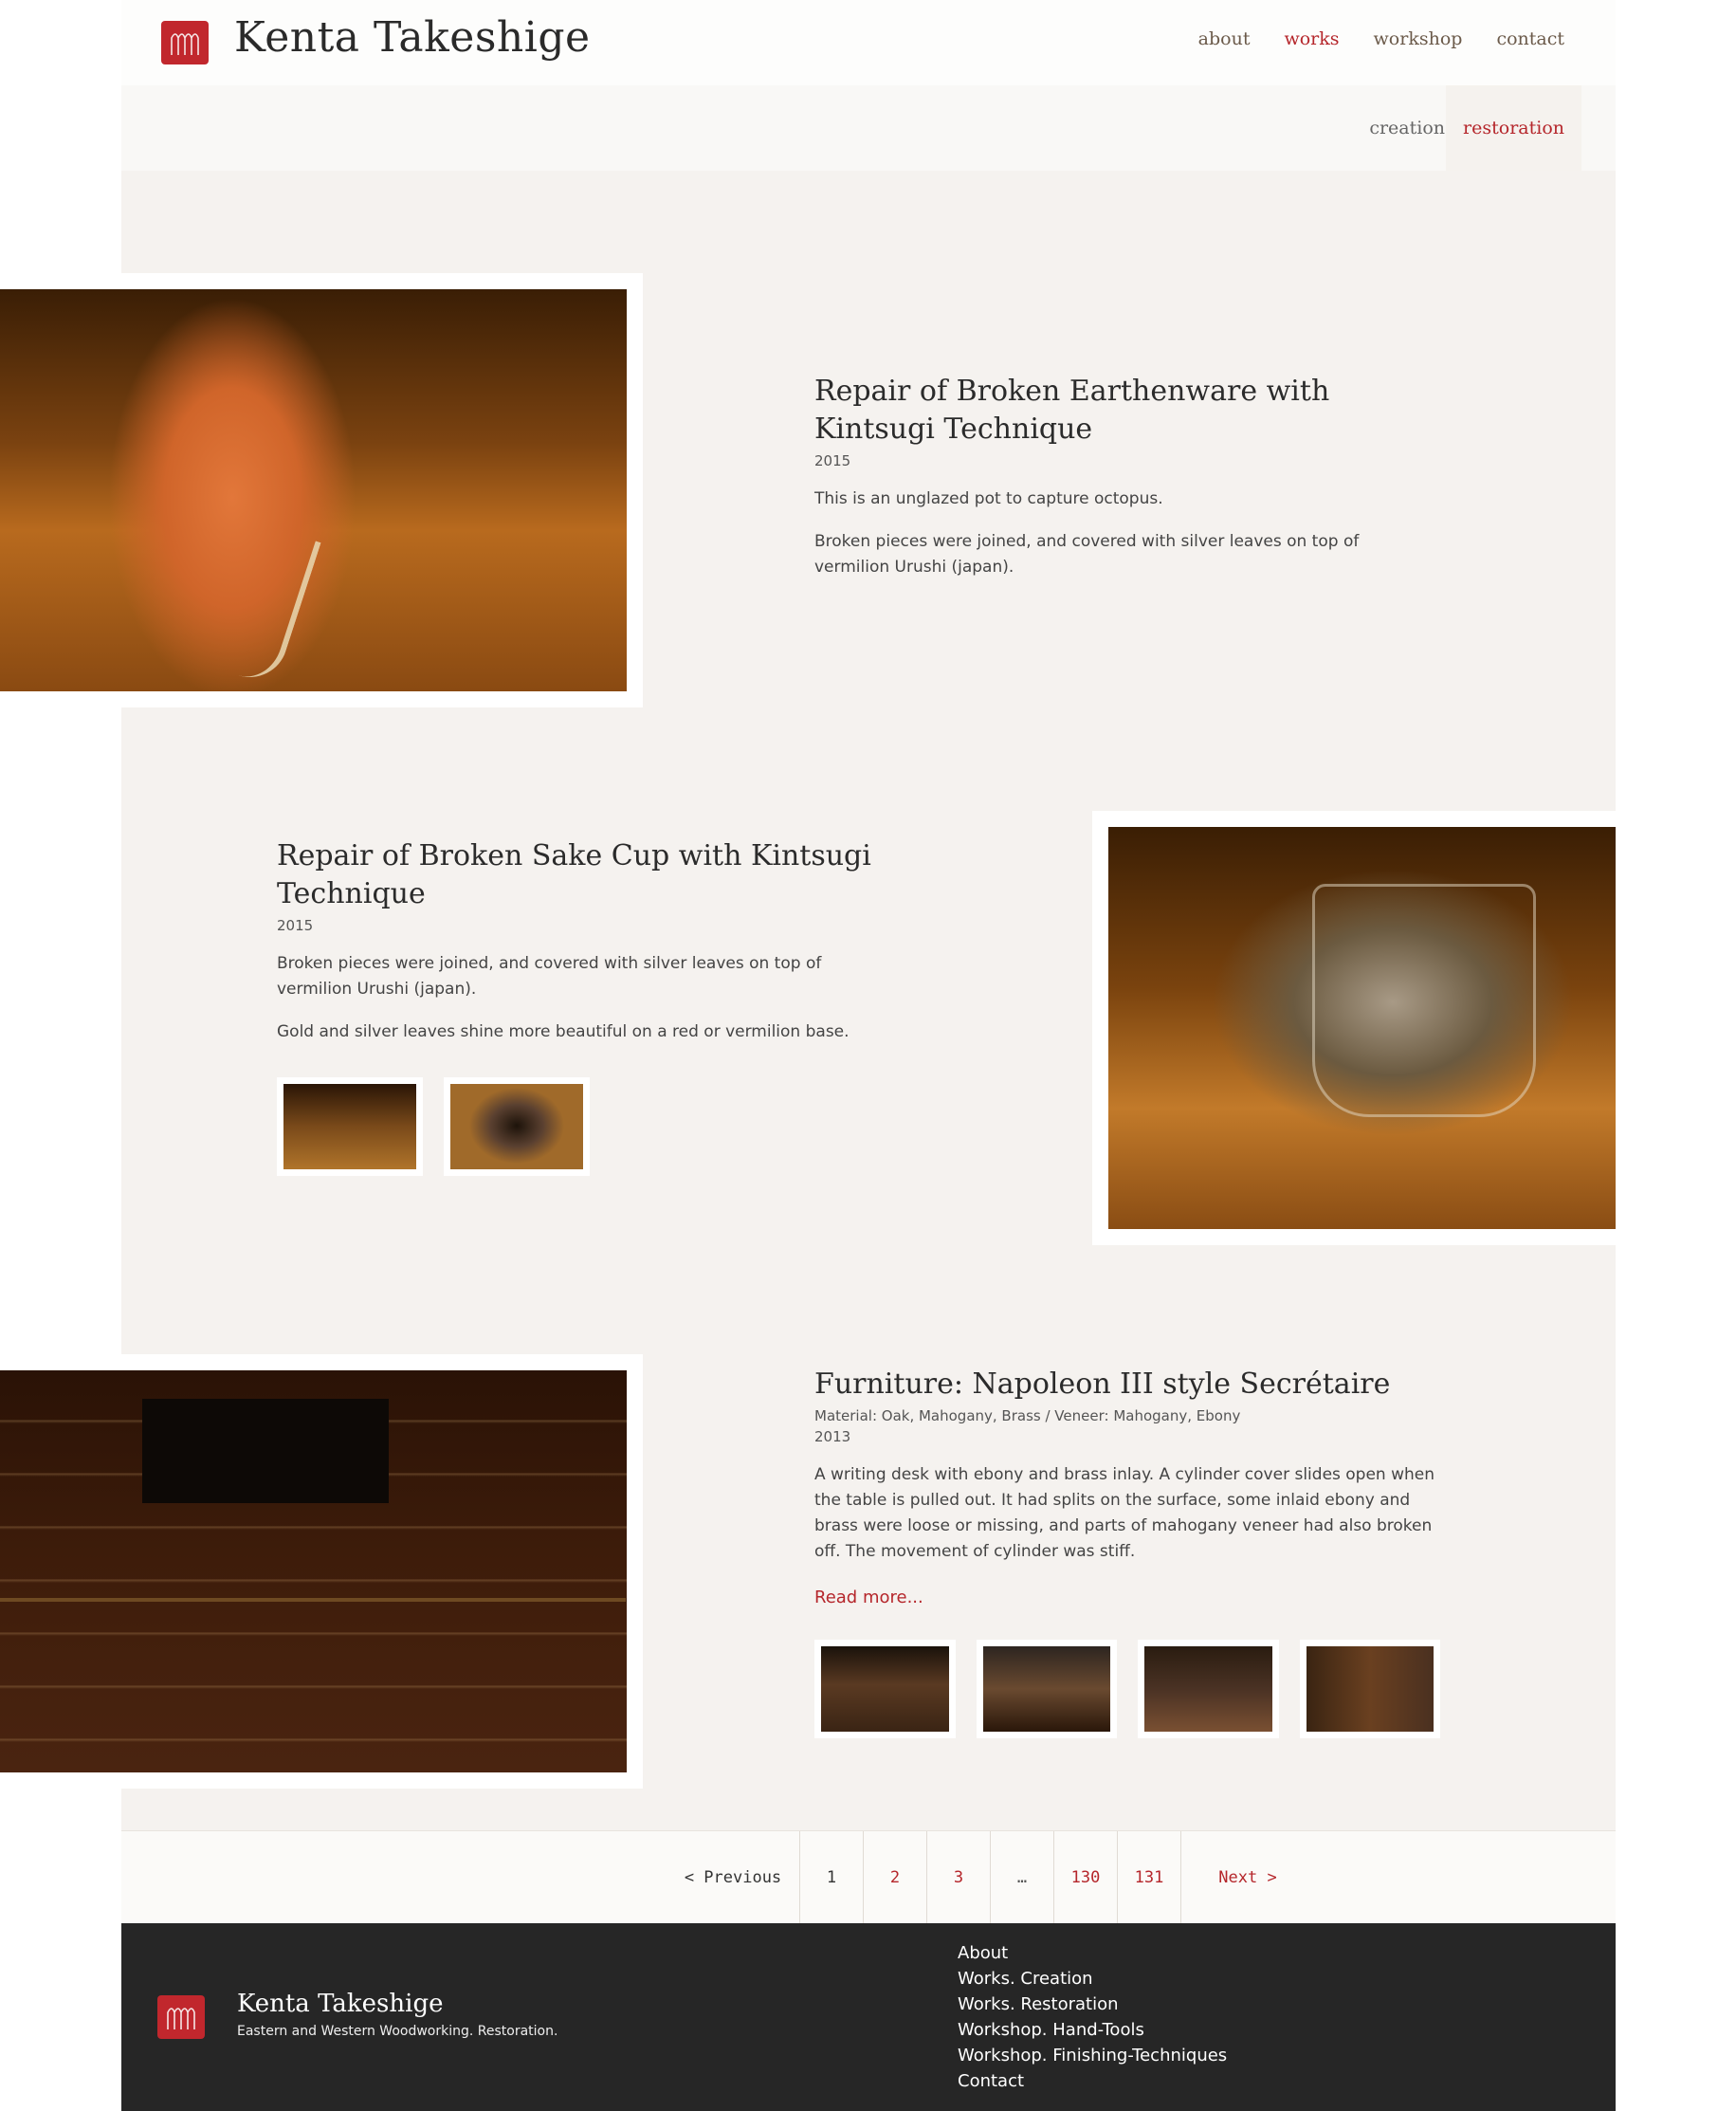  Describe the element at coordinates (1085, 1877) in the screenshot. I see `page-link-130: 130` at that location.